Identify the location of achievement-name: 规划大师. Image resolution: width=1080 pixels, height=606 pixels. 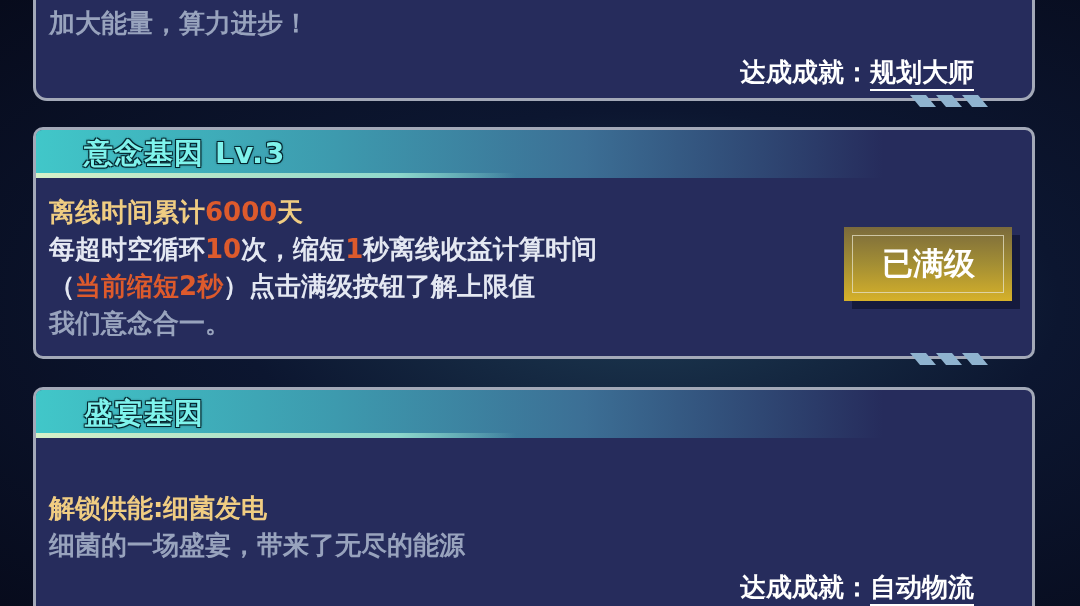
(922, 73).